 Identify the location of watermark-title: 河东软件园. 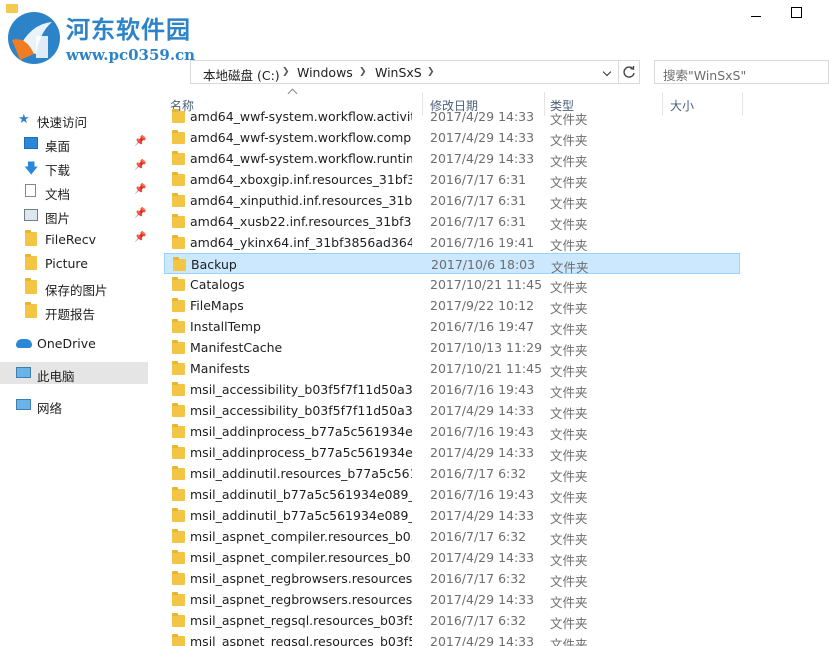
(128, 27).